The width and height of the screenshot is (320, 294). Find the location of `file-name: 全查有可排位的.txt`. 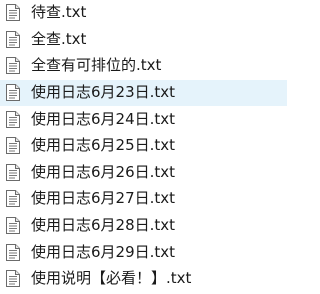

file-name: 全查有可排位的.txt is located at coordinates (96, 65).